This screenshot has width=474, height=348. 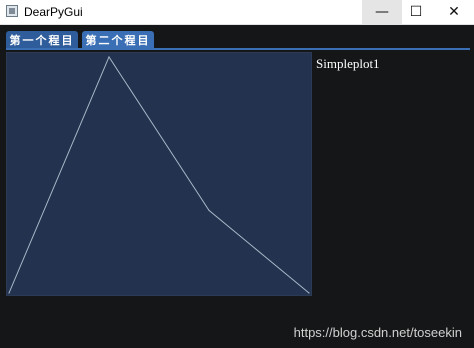 I want to click on tab-second: 第二个程目, so click(x=118, y=39).